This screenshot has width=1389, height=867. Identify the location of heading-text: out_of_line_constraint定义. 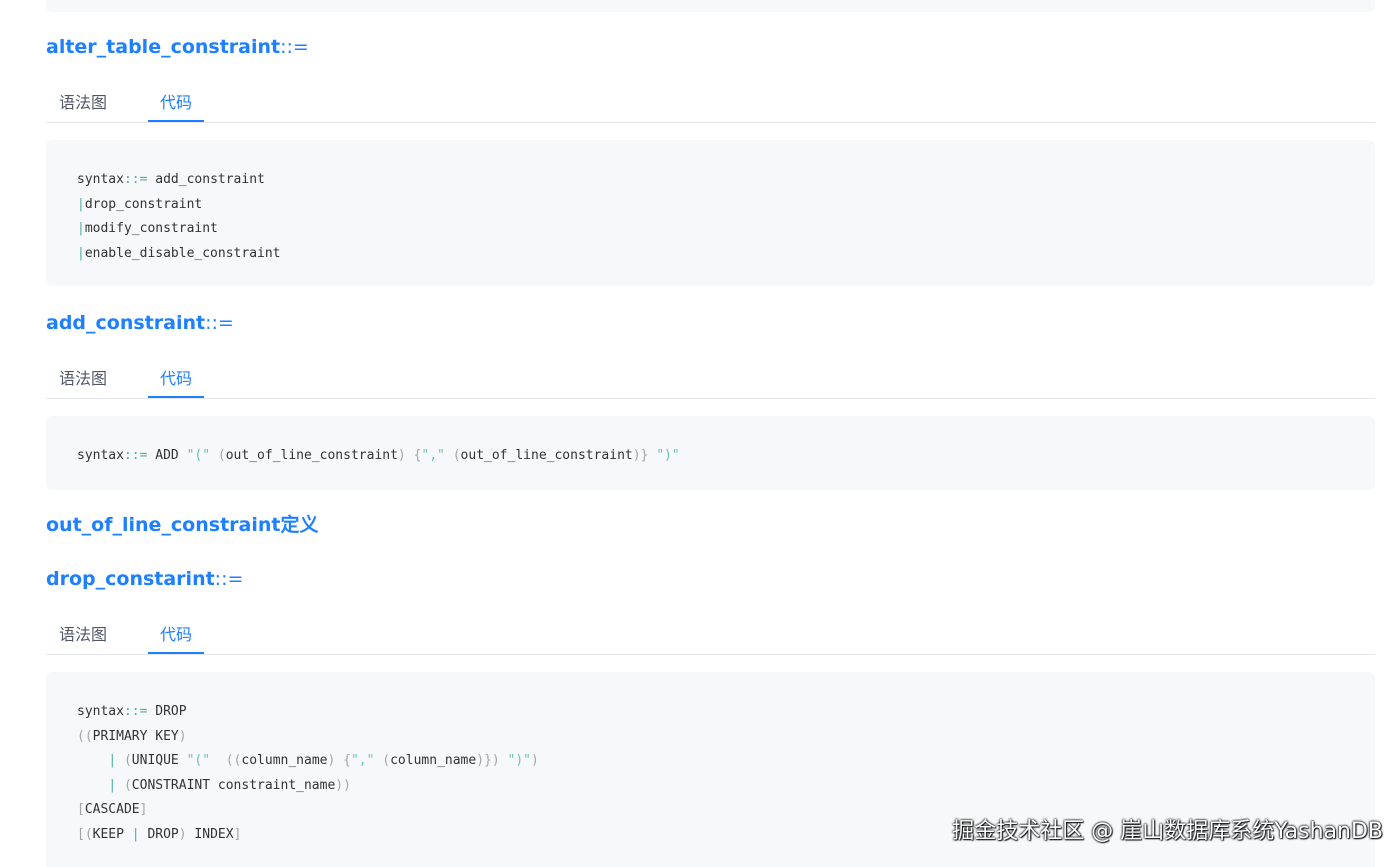
(182, 525).